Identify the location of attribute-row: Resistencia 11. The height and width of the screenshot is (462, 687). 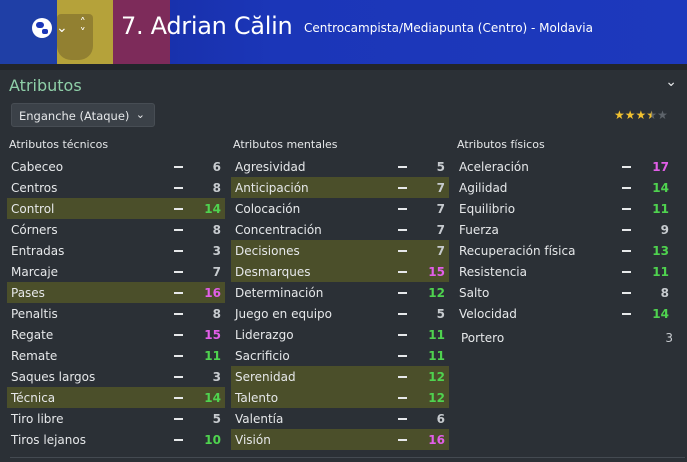
(564, 271).